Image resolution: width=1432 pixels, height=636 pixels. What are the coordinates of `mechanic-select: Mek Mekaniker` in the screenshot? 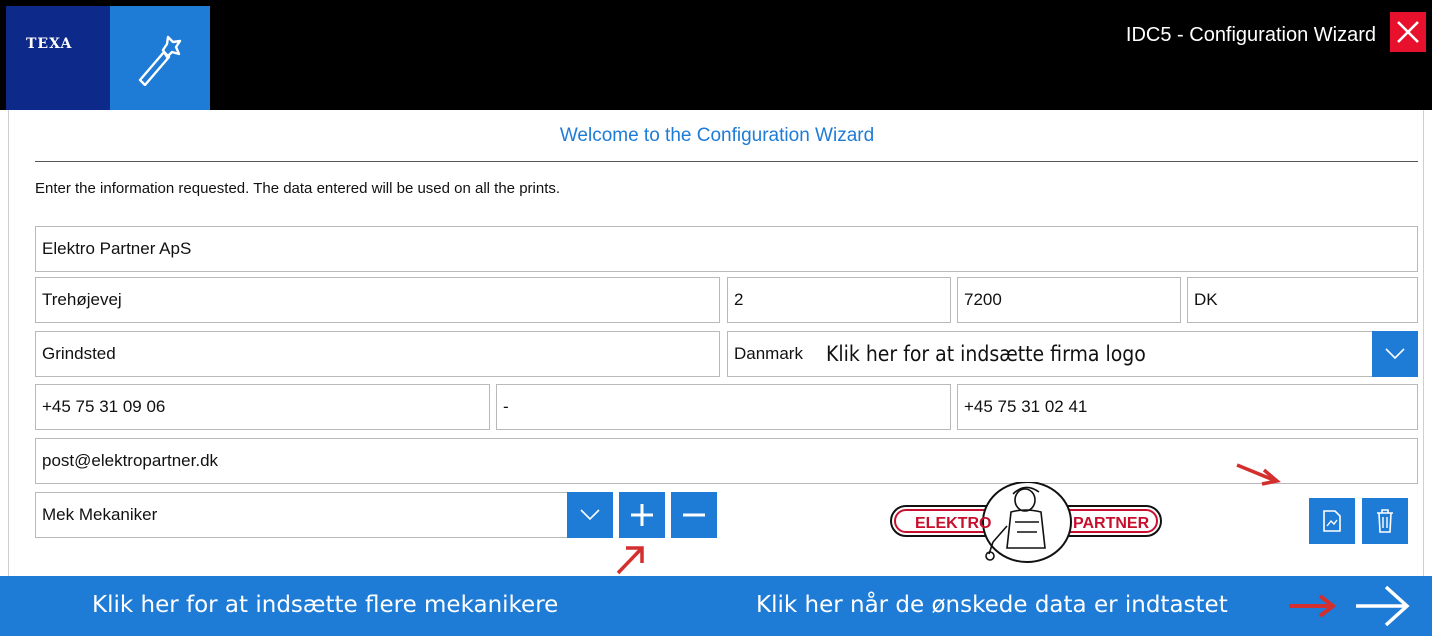 It's located at (324, 515).